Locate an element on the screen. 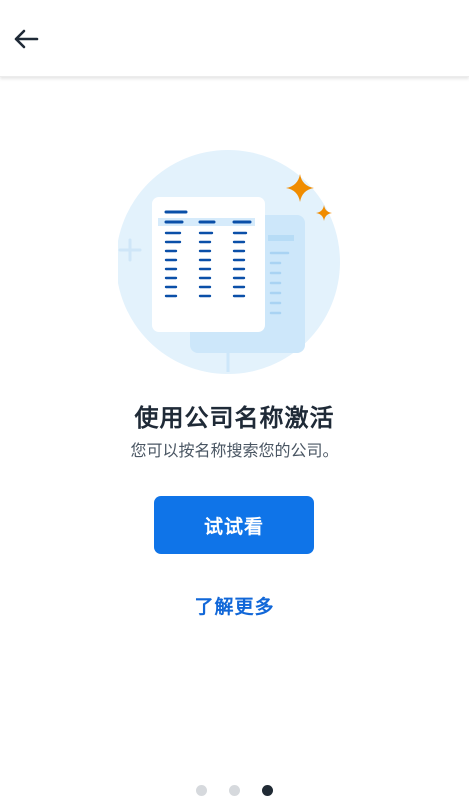 The height and width of the screenshot is (810, 469). arrow-left-icon is located at coordinates (26, 39).